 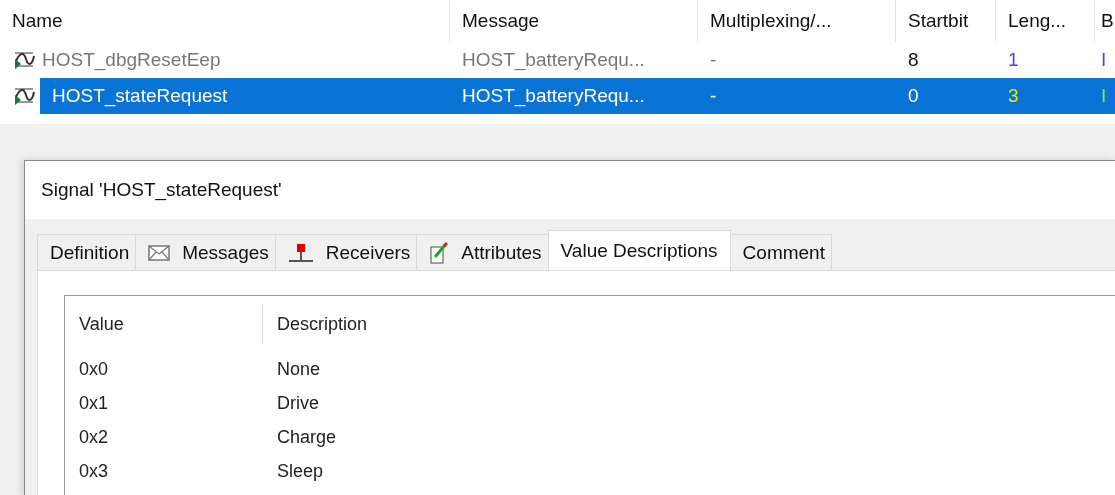 What do you see at coordinates (780, 252) in the screenshot?
I see `tab: Comment` at bounding box center [780, 252].